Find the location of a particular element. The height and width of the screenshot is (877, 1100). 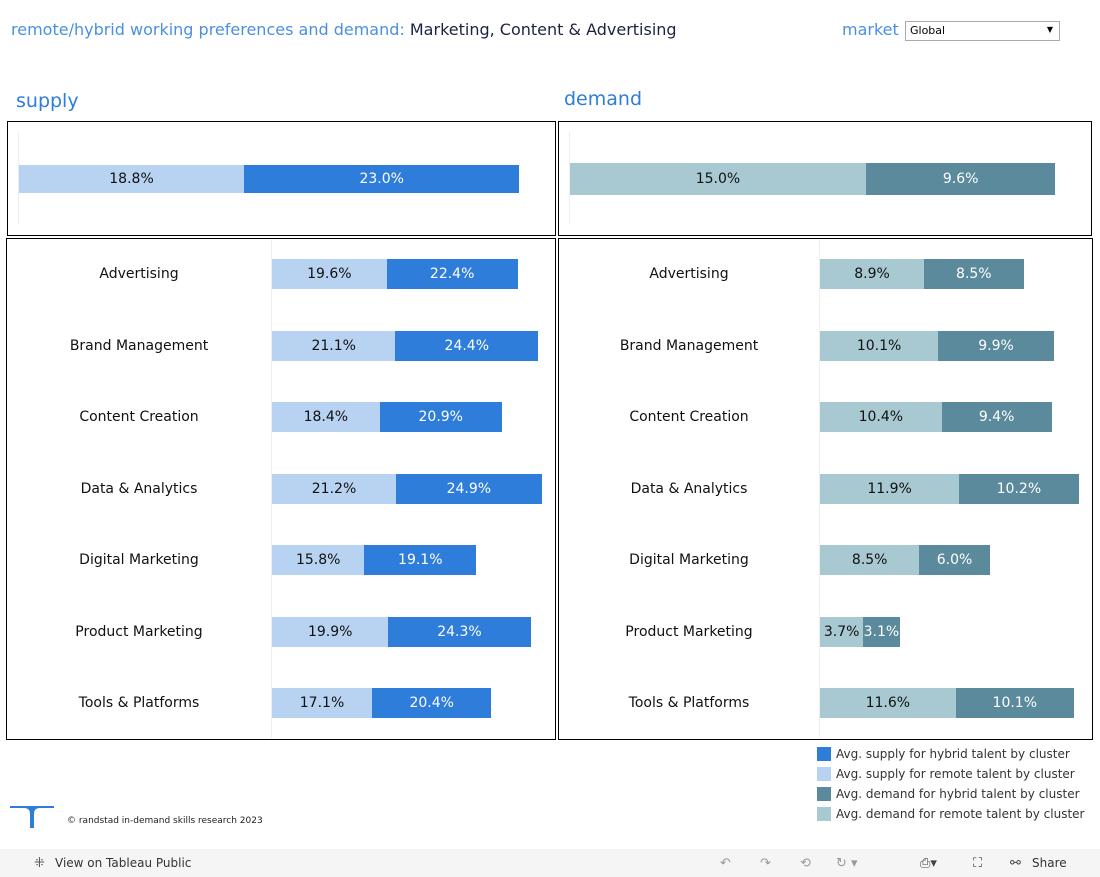

legend-item: Avg. supply for remote talent by cluster is located at coordinates (946, 774).